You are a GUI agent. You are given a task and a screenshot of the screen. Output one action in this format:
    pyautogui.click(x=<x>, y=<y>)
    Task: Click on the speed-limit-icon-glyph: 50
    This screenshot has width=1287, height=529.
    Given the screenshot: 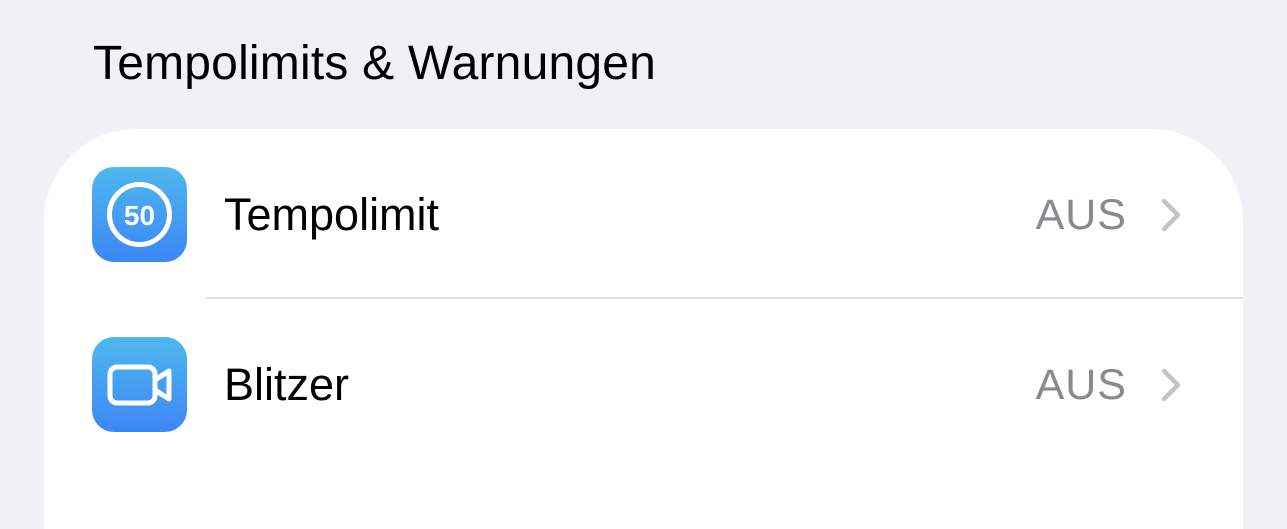 What is the action you would take?
    pyautogui.click(x=139, y=214)
    